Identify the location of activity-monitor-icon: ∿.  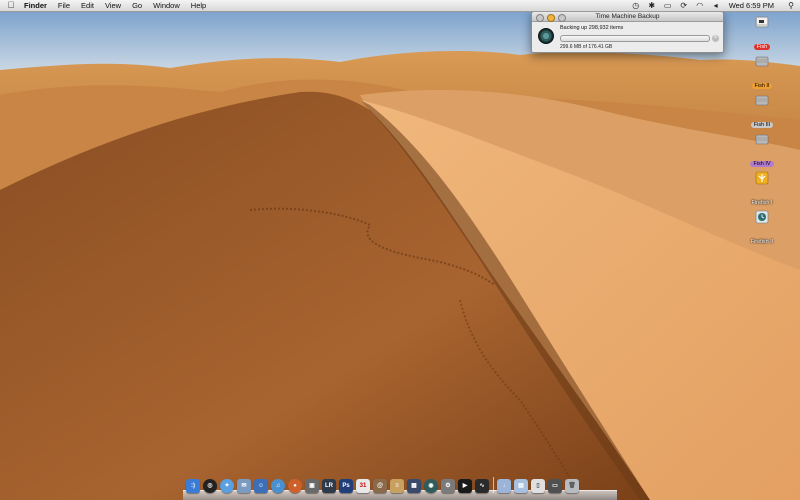
(482, 486).